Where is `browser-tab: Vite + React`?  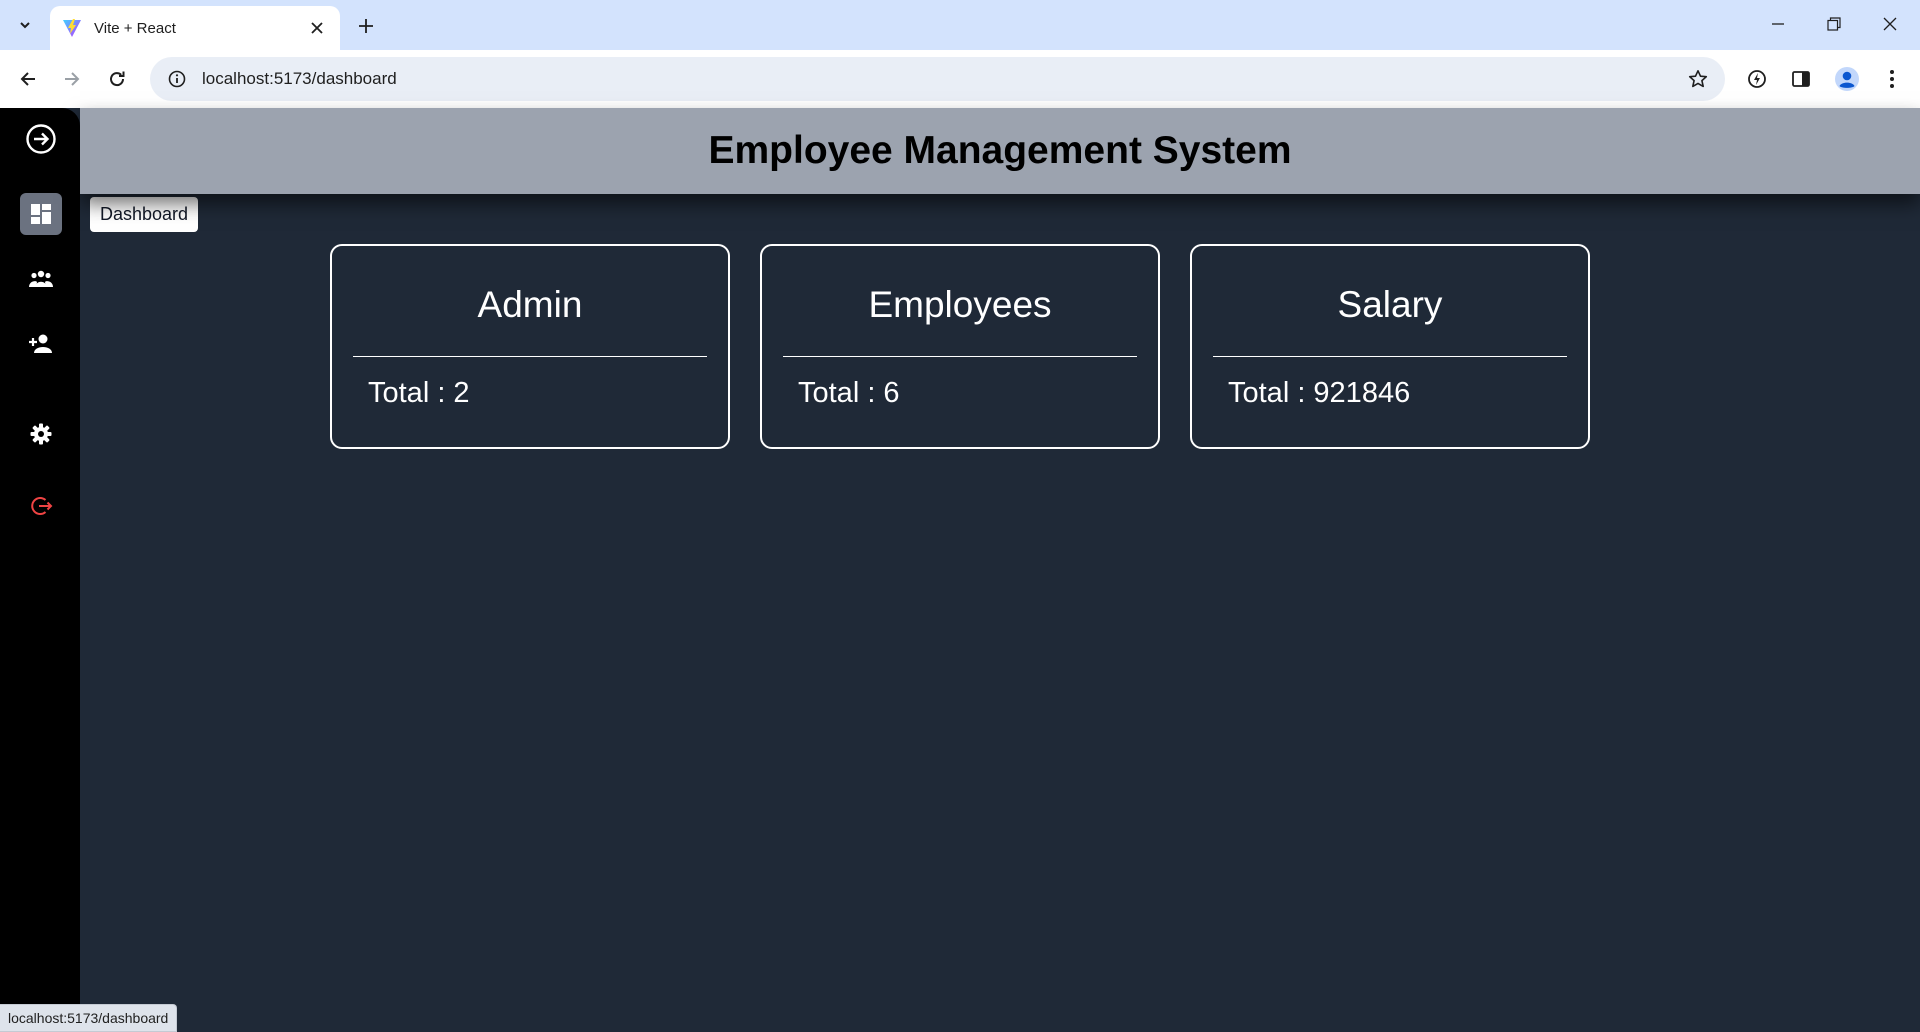 browser-tab: Vite + React is located at coordinates (195, 28).